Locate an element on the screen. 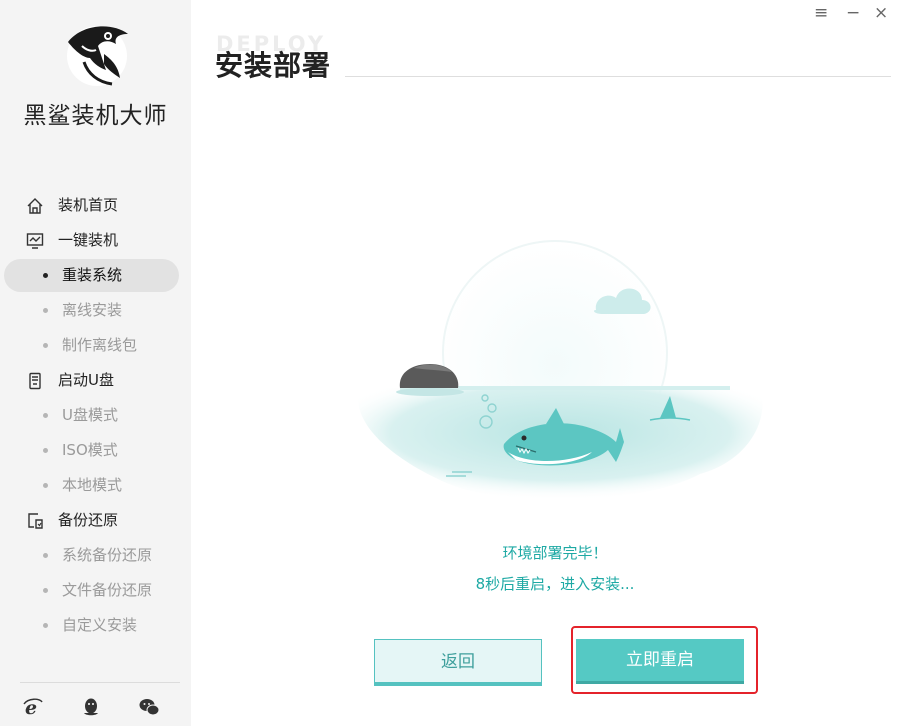  sidebar-item-label: 系统备份还原 is located at coordinates (107, 555).